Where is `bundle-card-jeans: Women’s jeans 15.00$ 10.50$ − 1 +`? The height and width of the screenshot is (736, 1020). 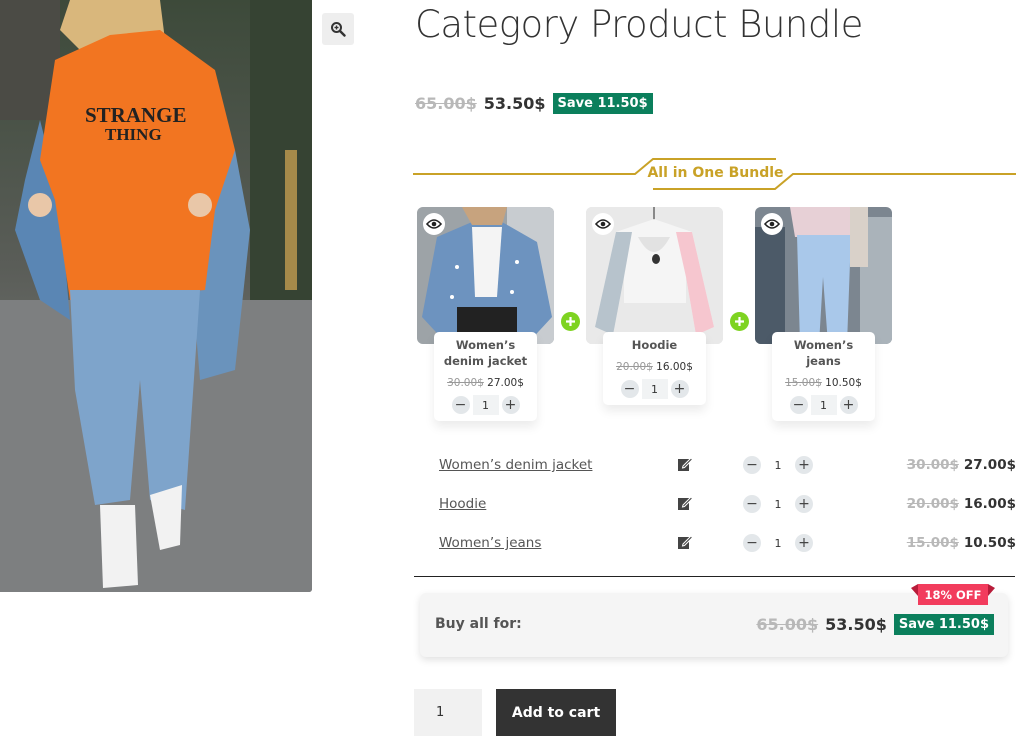 bundle-card-jeans: Women’s jeans 15.00$ 10.50$ − 1 + is located at coordinates (823, 314).